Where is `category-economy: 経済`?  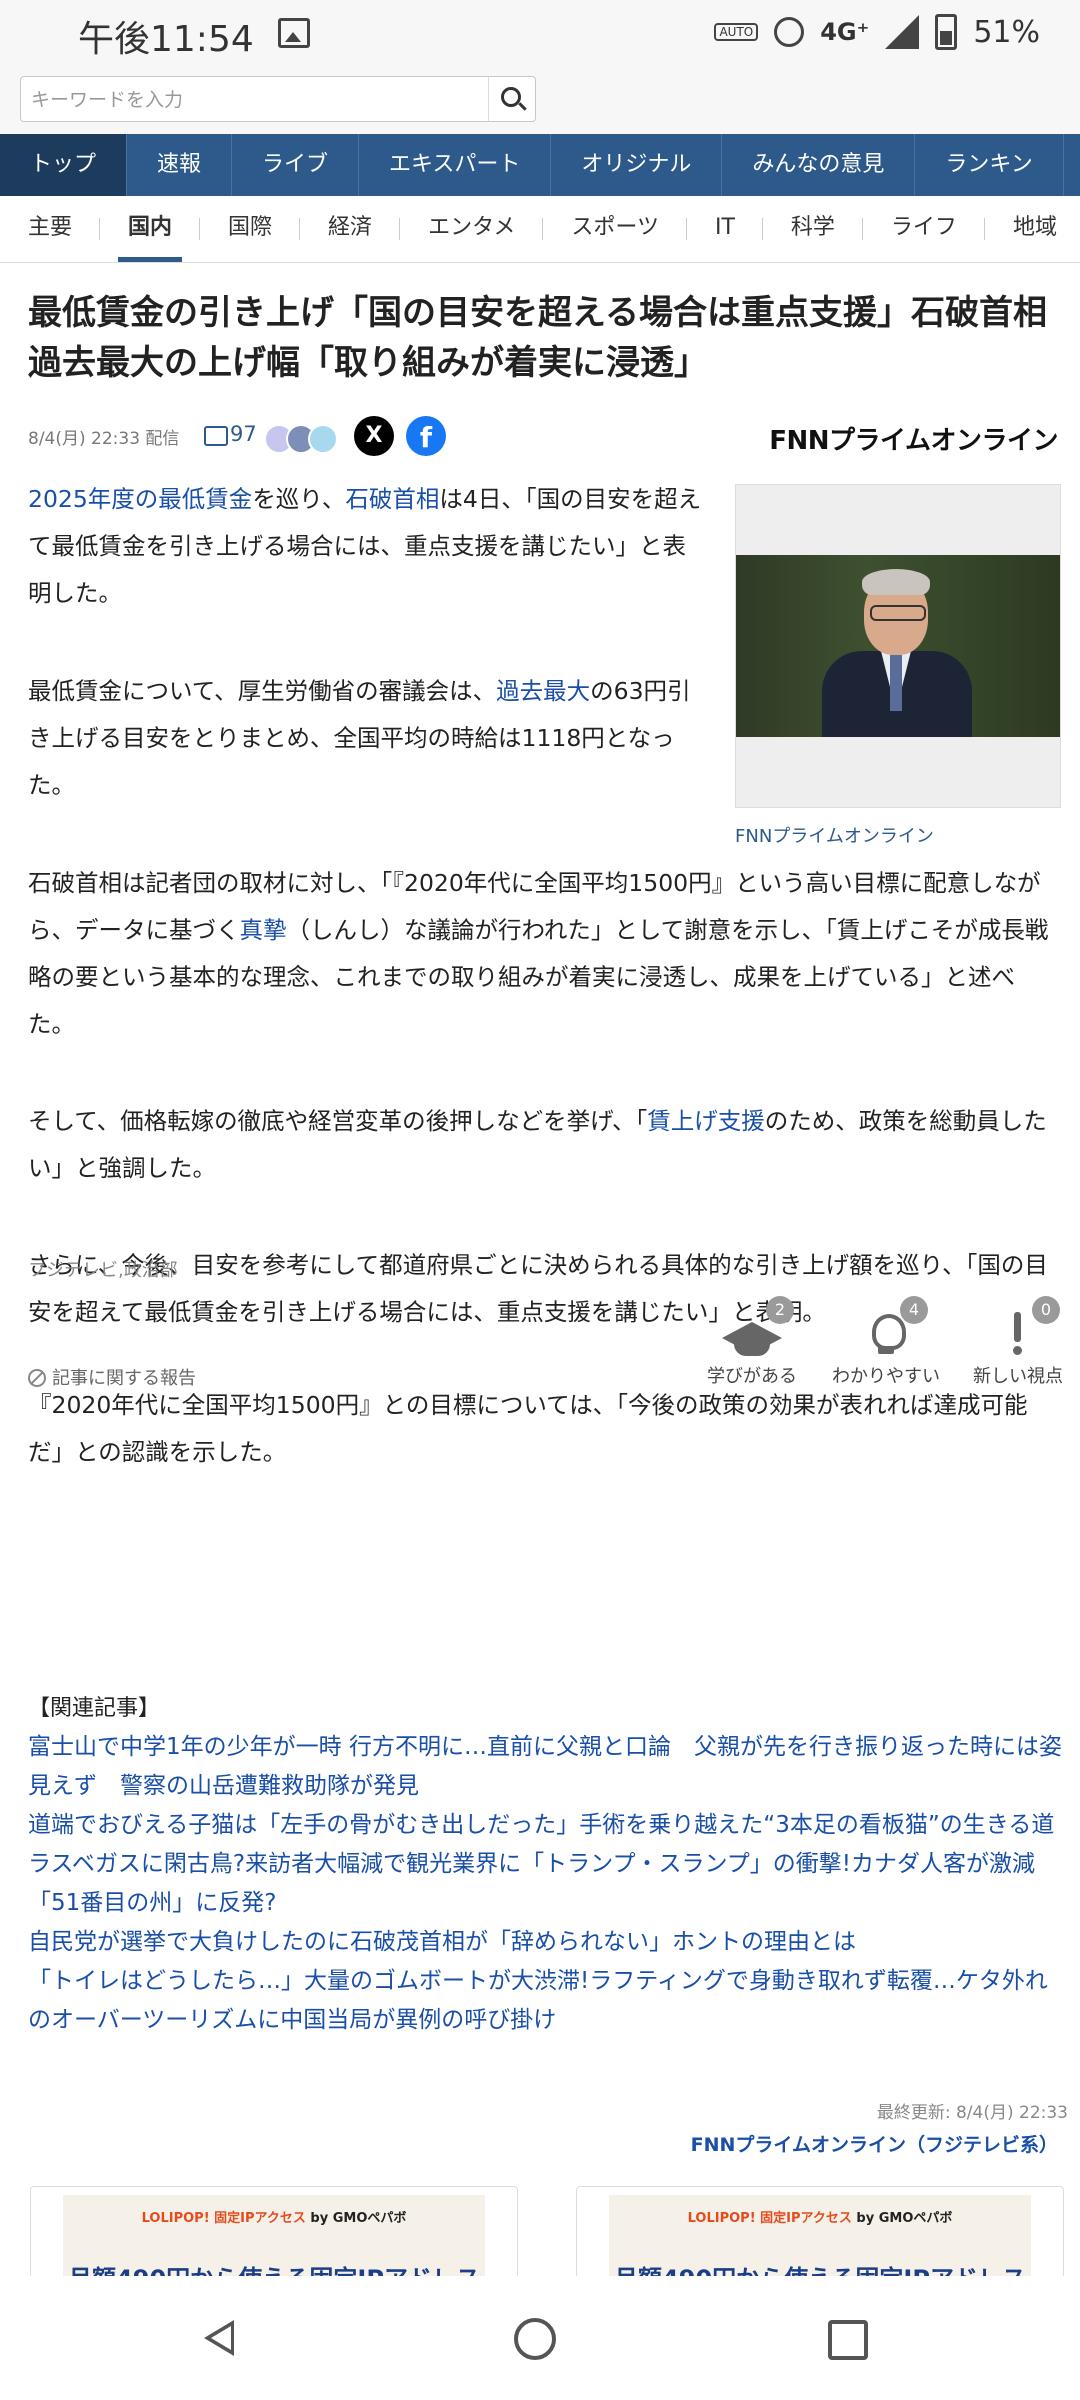
category-economy: 経済 is located at coordinates (350, 229).